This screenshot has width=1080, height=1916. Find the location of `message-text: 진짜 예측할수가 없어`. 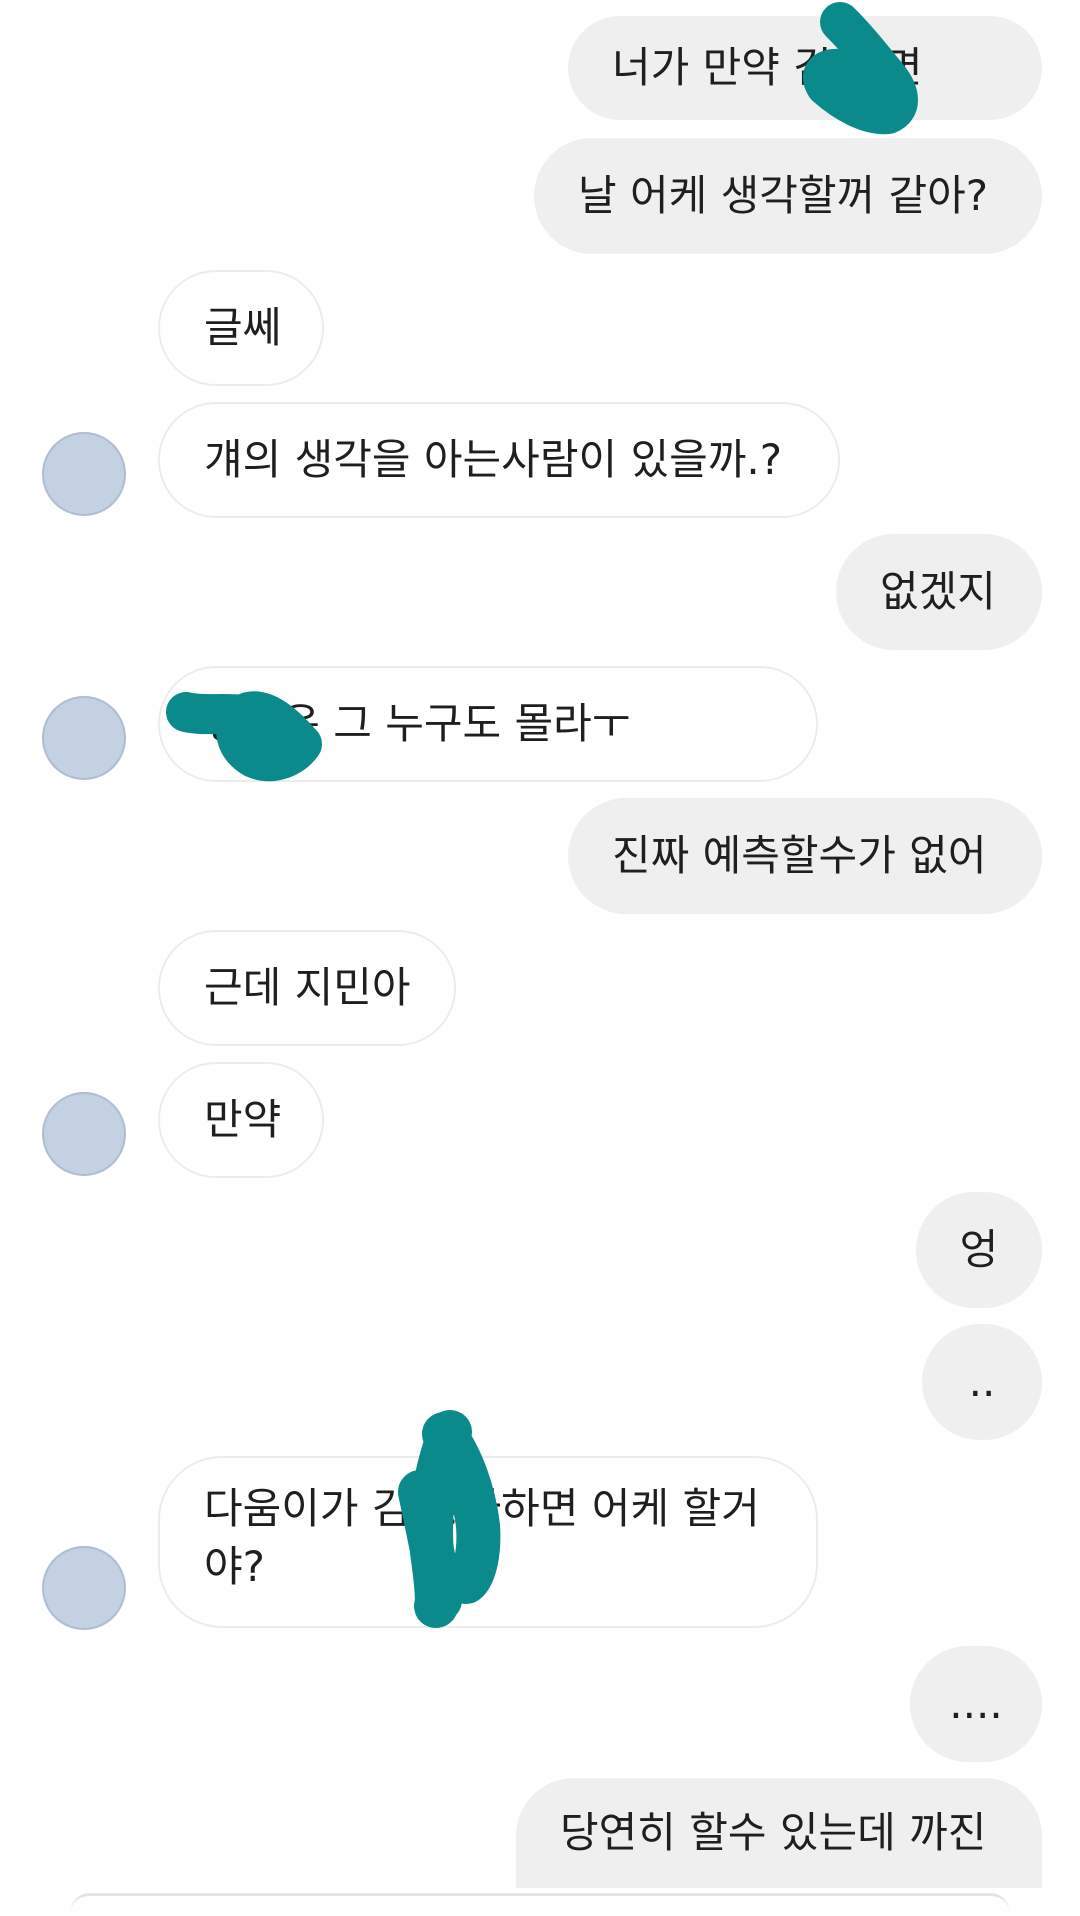

message-text: 진짜 예측할수가 없어 is located at coordinates (799, 855).